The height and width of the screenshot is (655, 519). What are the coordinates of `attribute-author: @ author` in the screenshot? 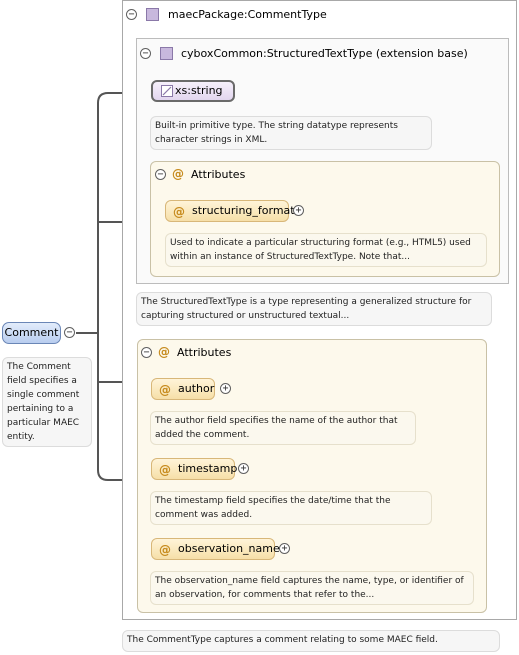 It's located at (183, 389).